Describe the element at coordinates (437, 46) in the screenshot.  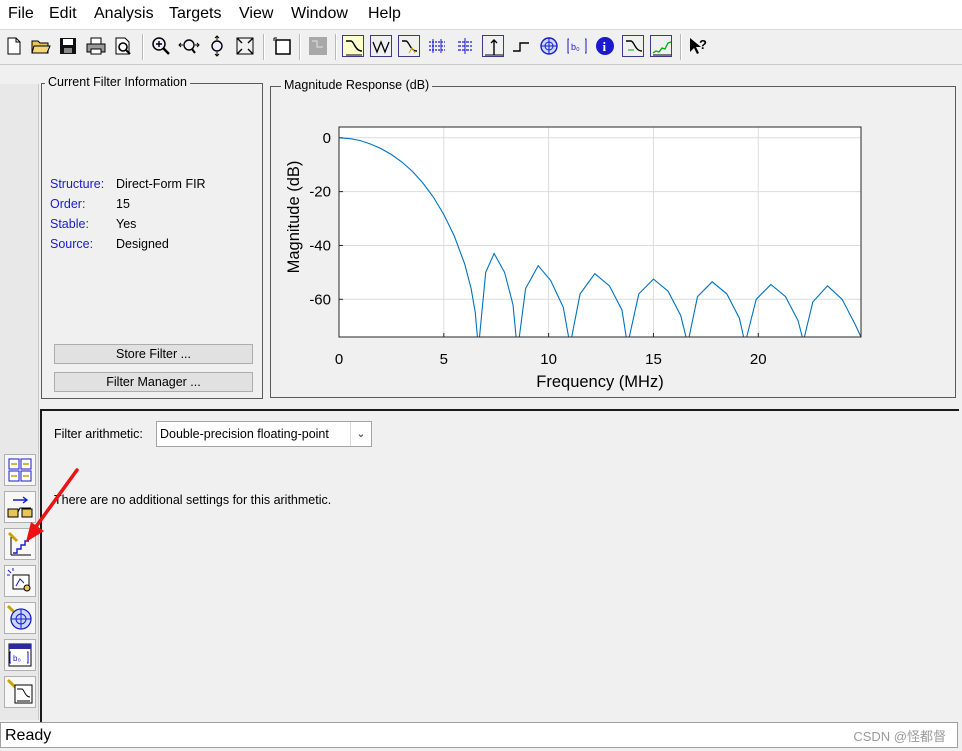
I see `group-delay-icon` at that location.